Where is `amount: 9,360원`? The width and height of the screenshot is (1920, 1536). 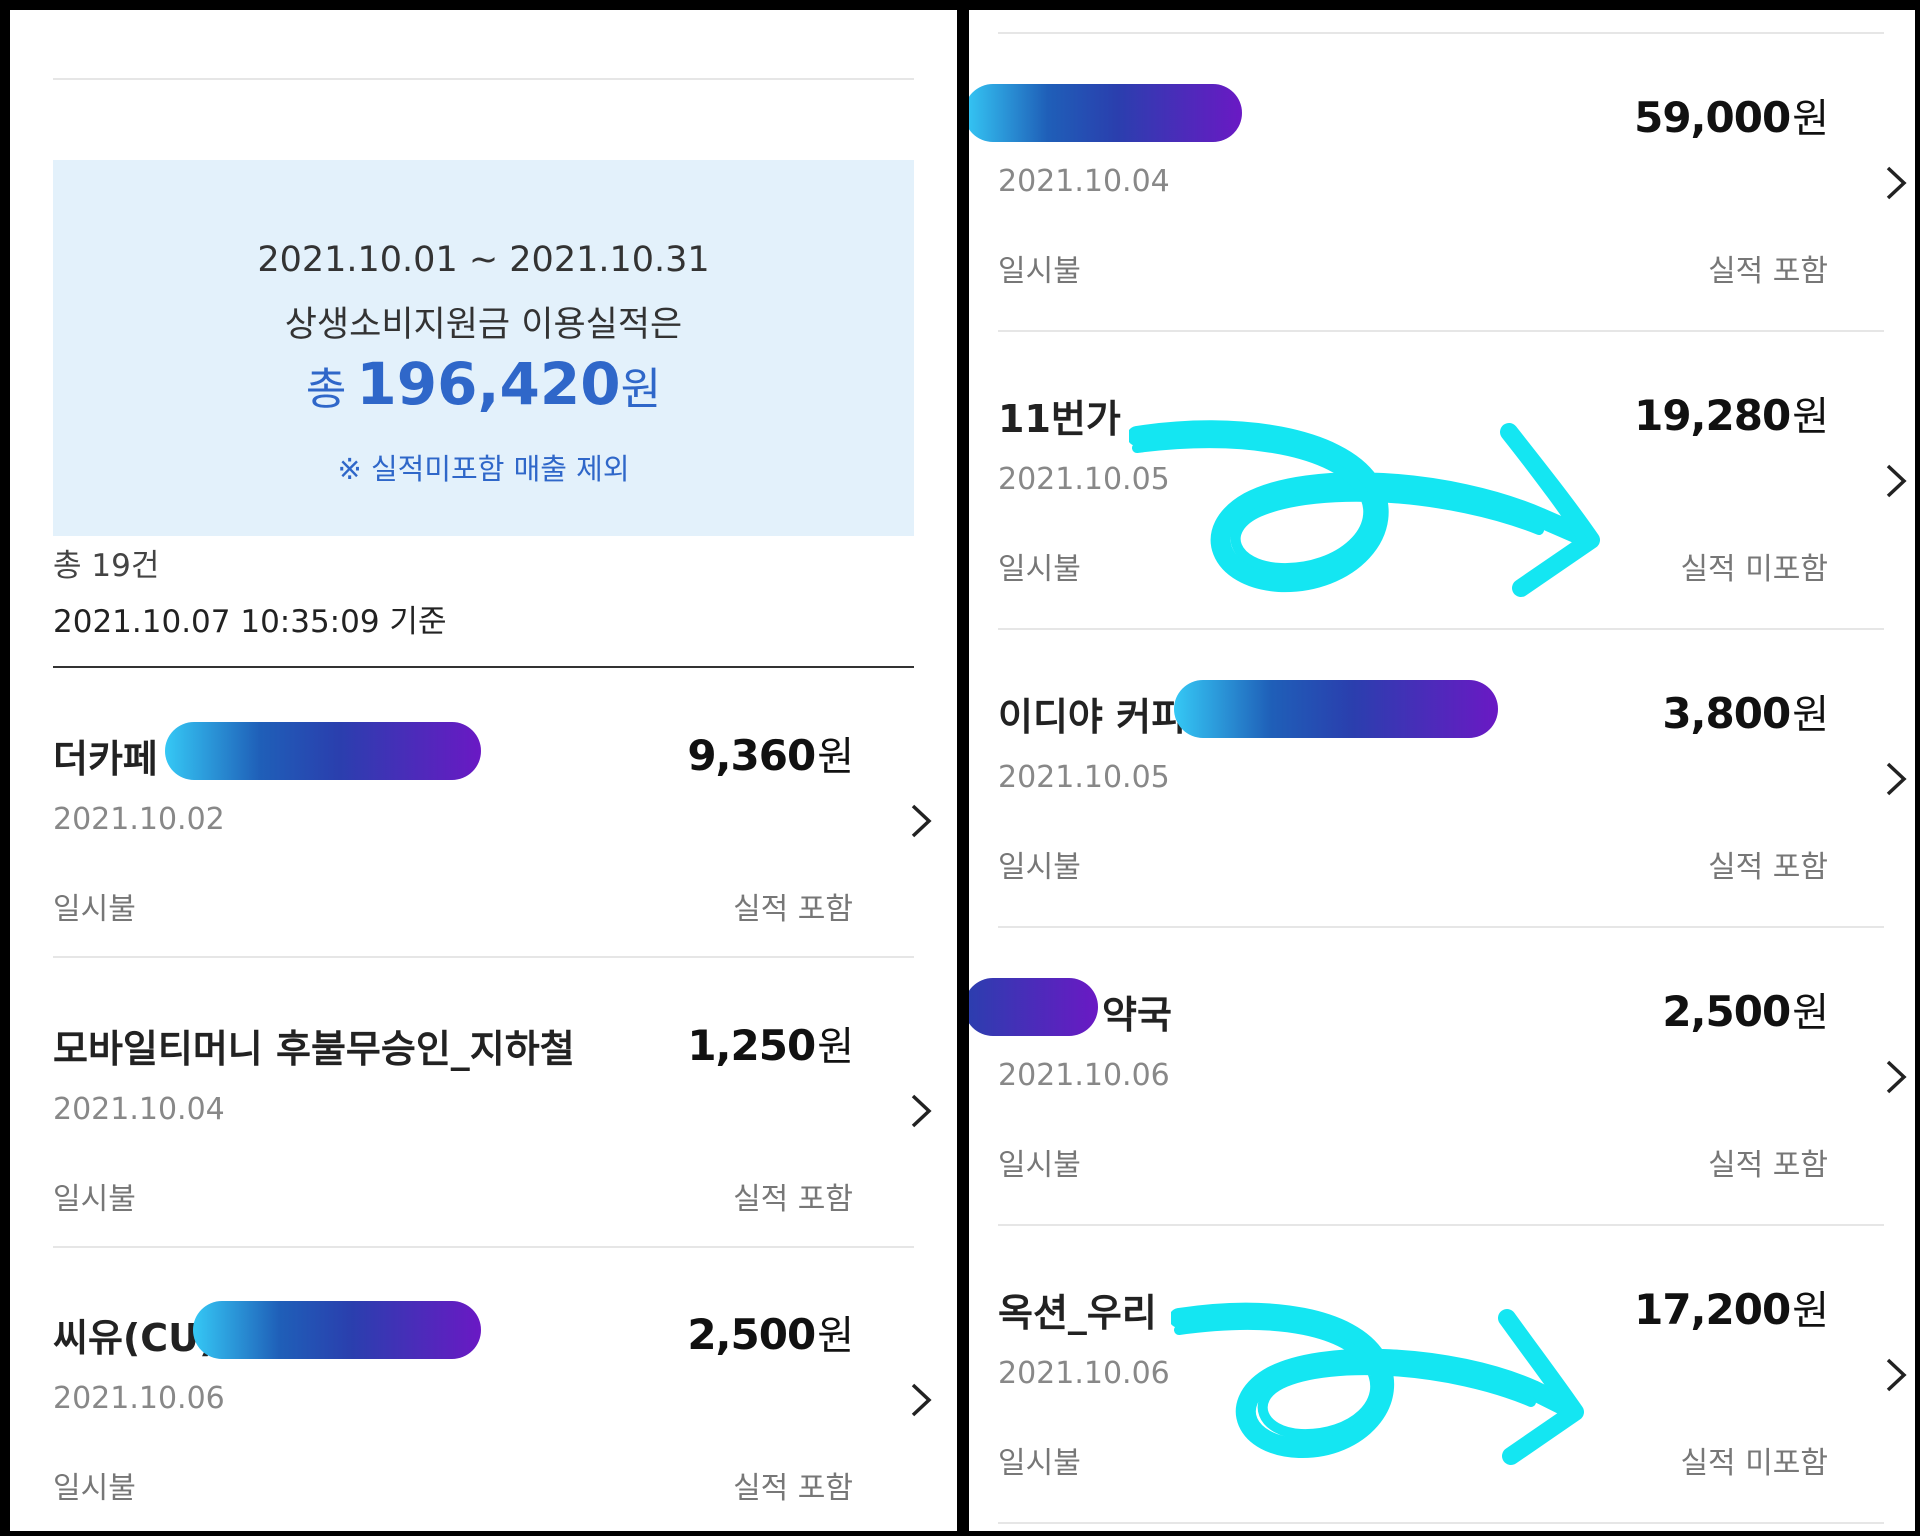
amount: 9,360원 is located at coordinates (653, 753).